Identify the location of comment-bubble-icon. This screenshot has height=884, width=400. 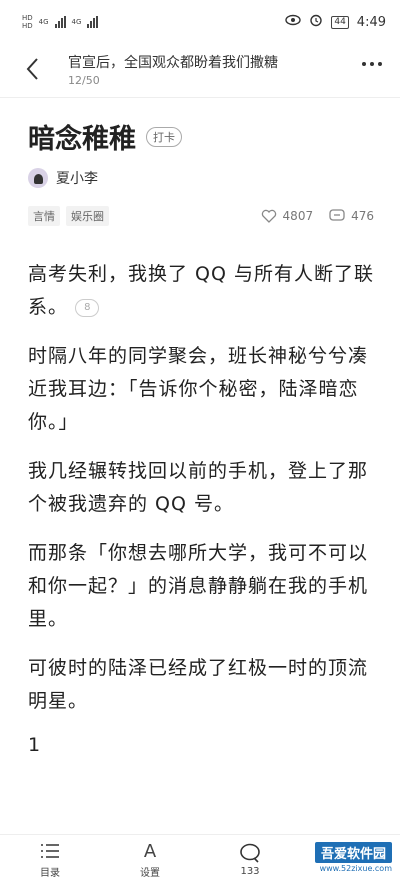
(250, 853).